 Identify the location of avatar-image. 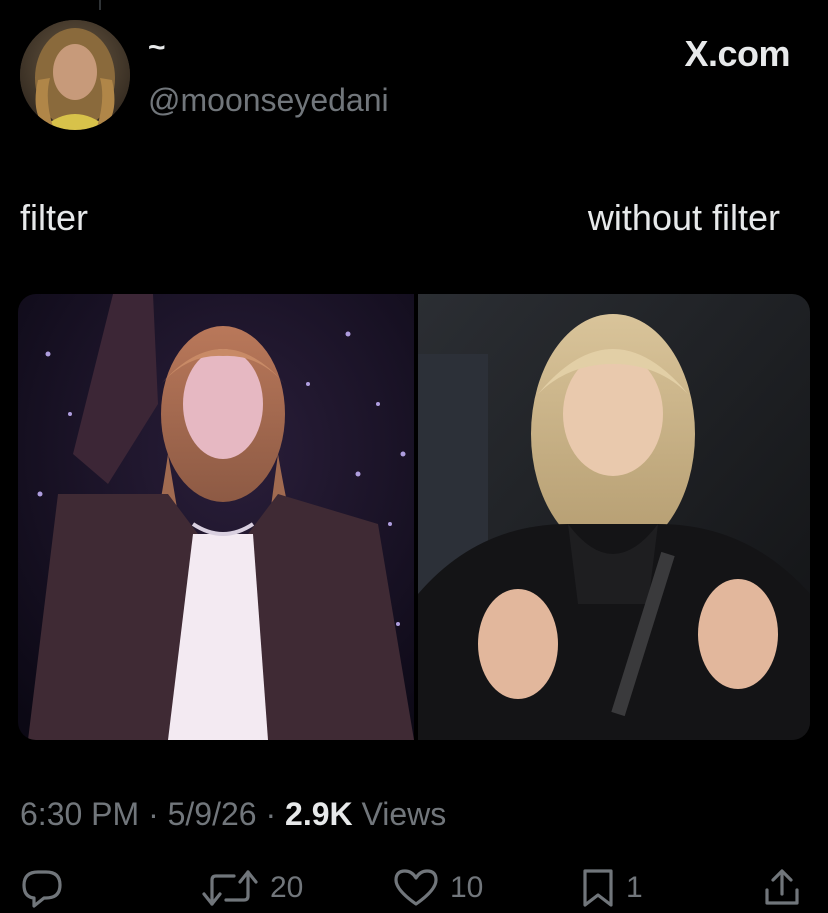
(75, 75).